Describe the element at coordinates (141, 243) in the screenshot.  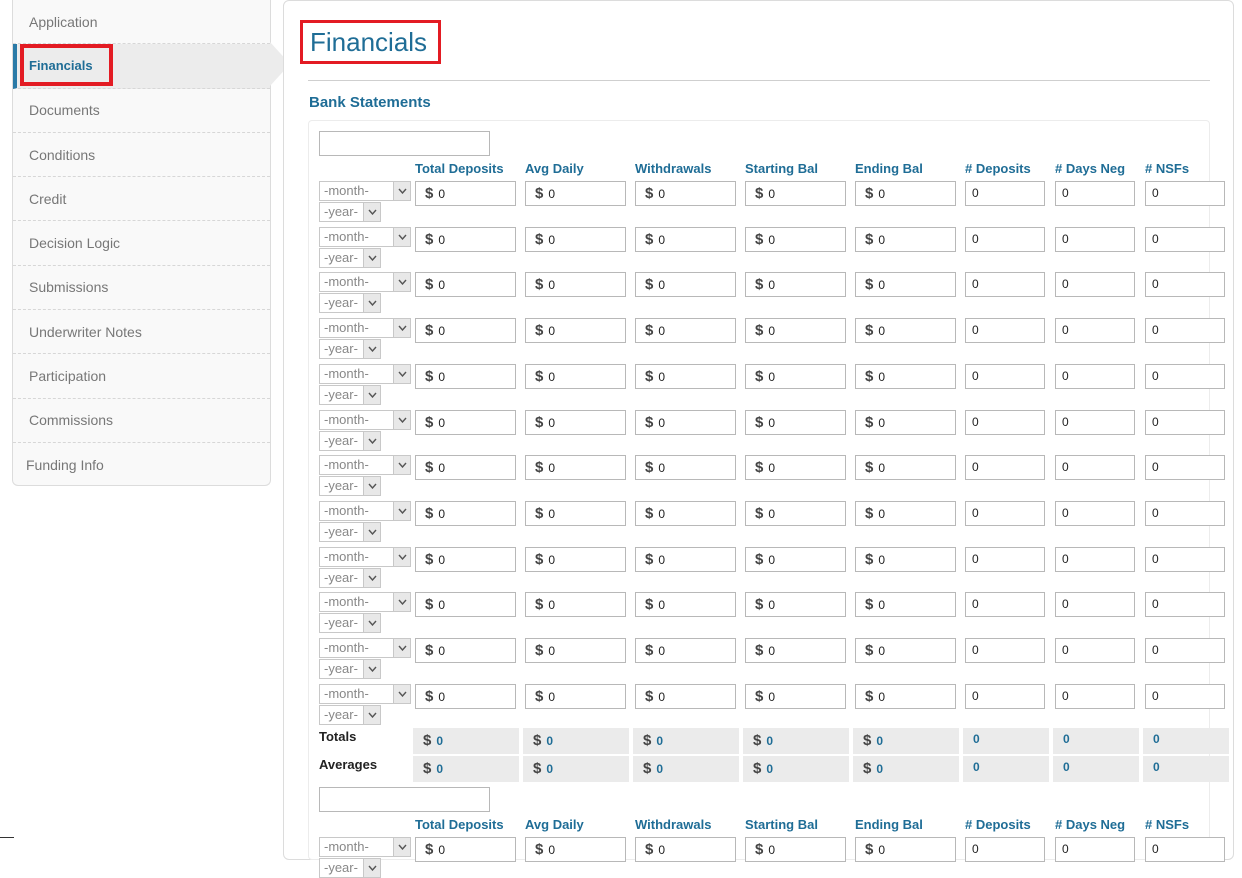
I see `sidebar-item-decision-logic: Decision Logic` at that location.